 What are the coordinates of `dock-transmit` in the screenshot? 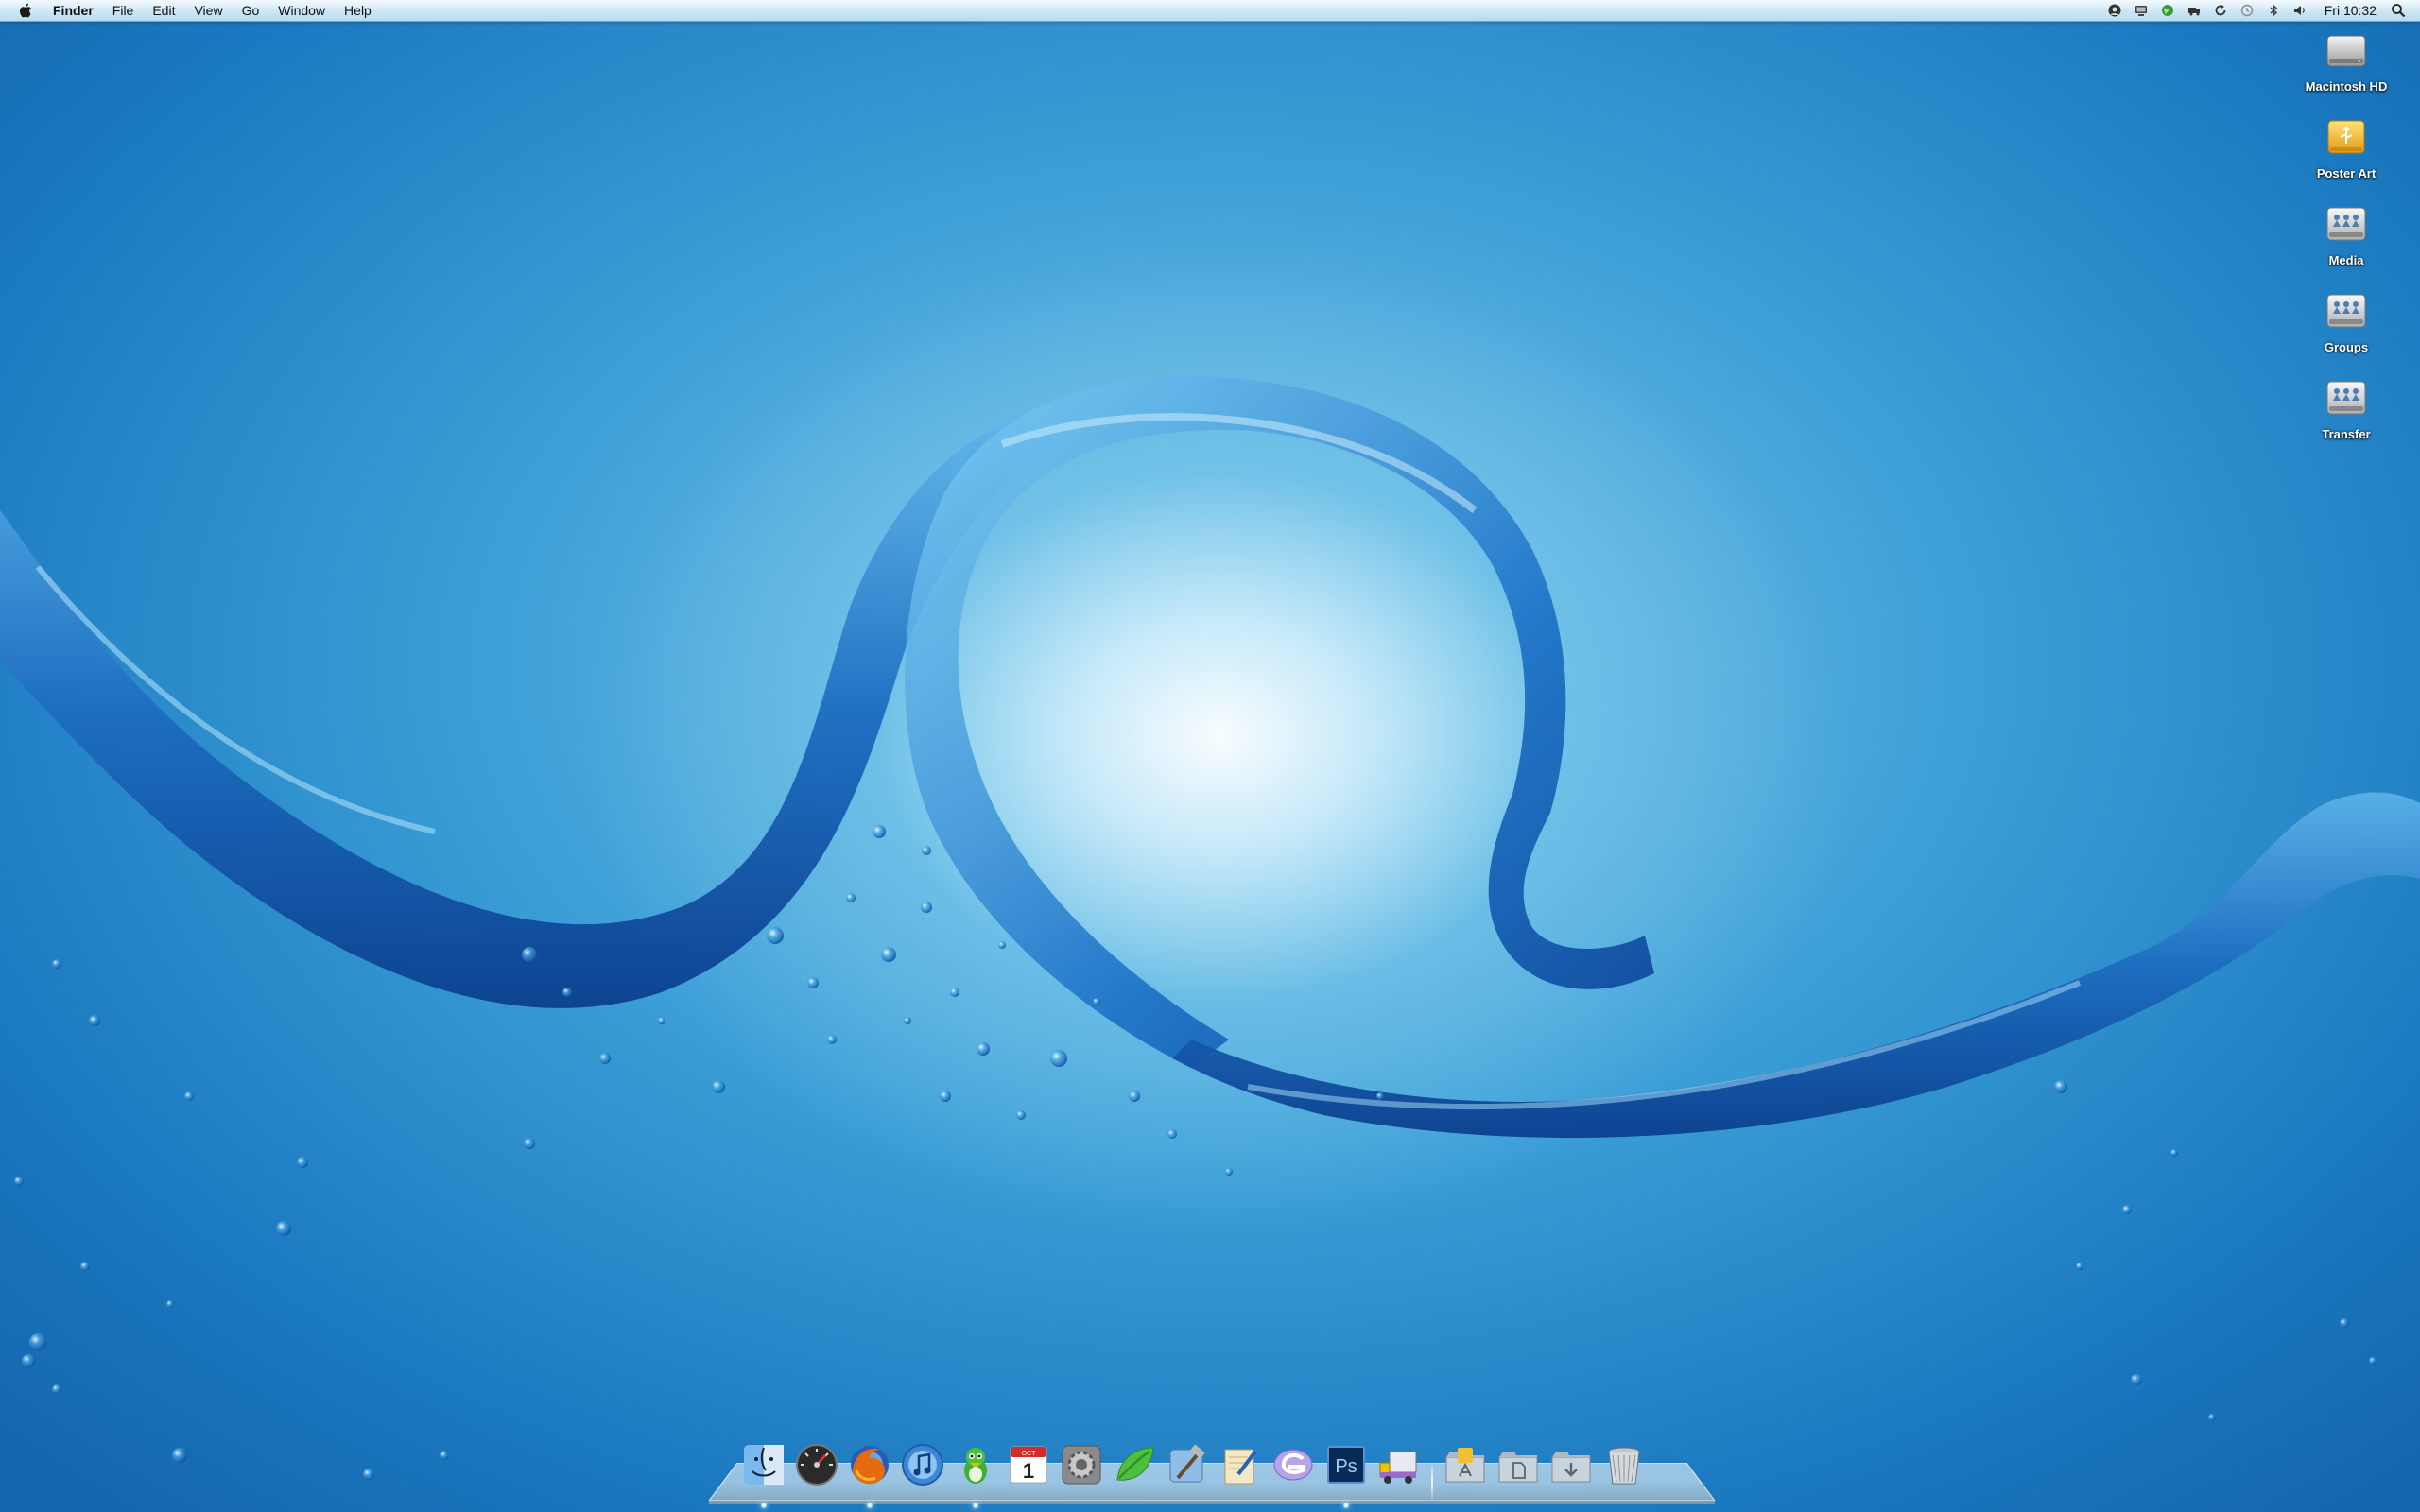 It's located at (1399, 1470).